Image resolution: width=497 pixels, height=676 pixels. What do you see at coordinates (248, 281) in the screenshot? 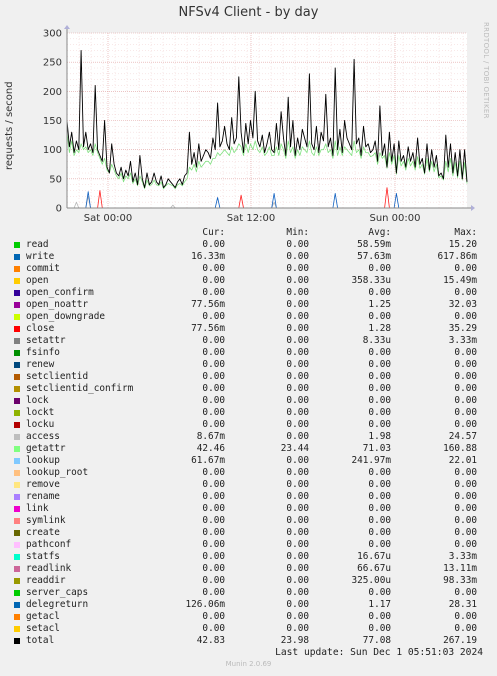
I see `legend-row-open: open 0.00 0.00 358.33u 15.49m` at bounding box center [248, 281].